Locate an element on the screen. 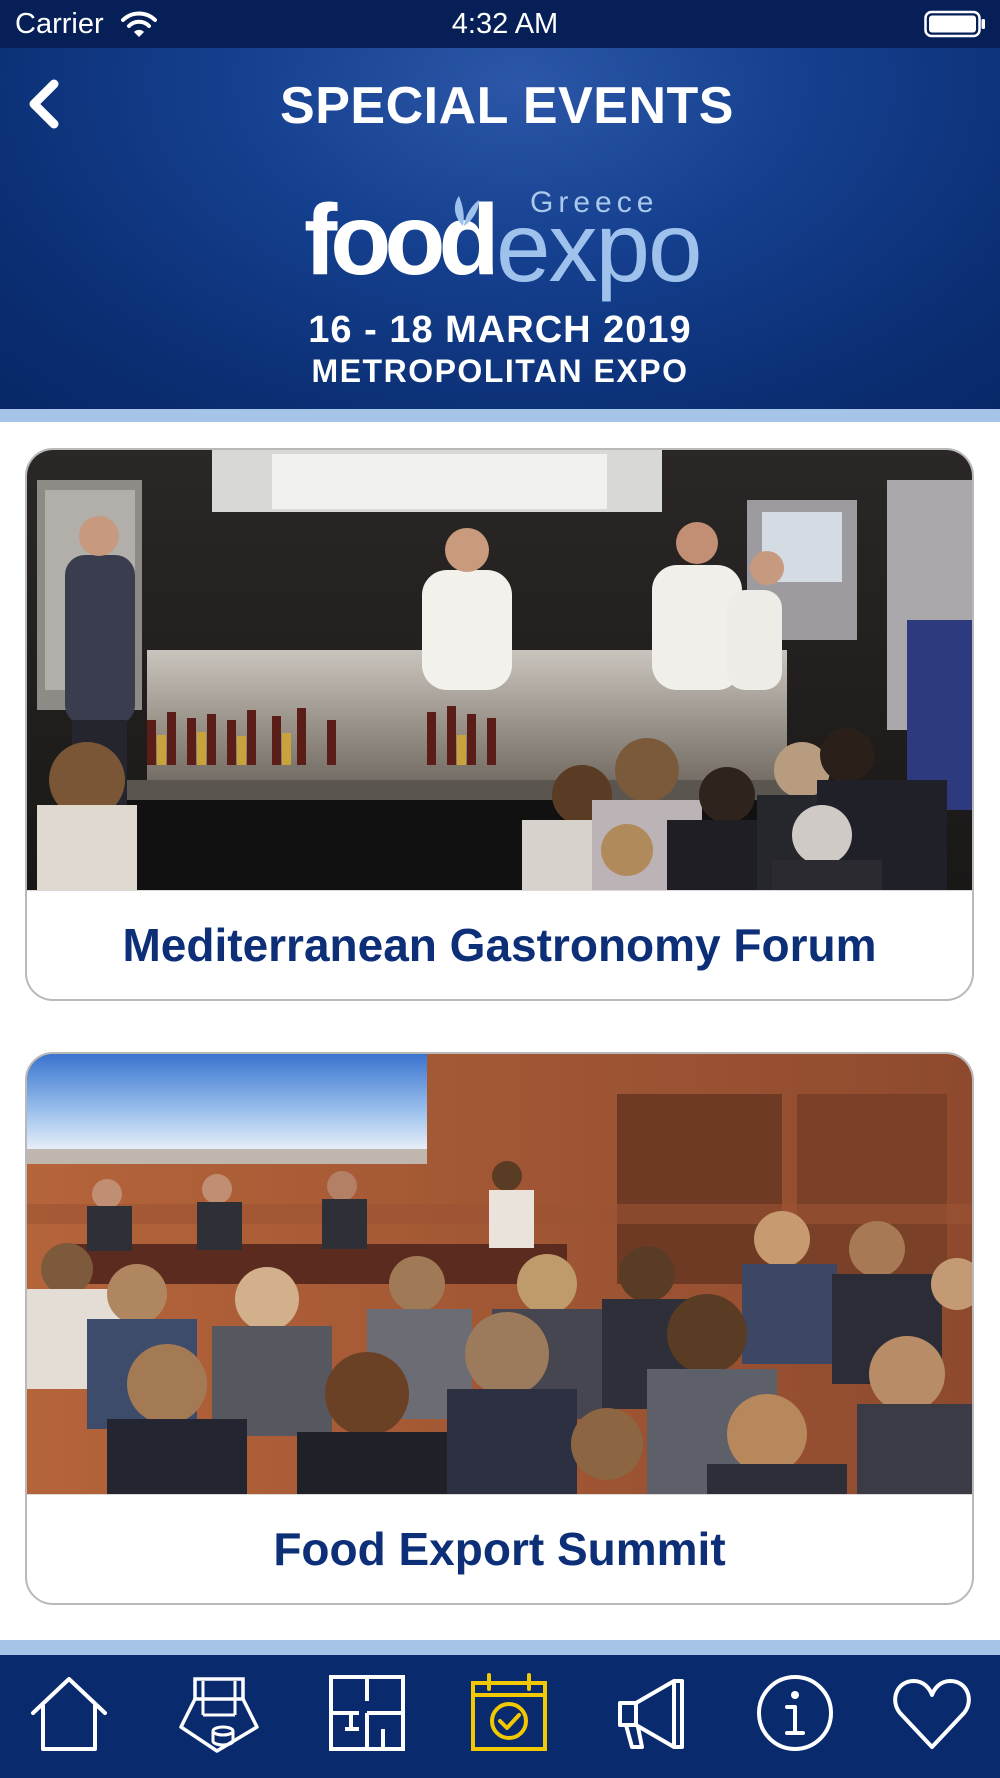  event-title: Food Export Summit is located at coordinates (499, 1548).